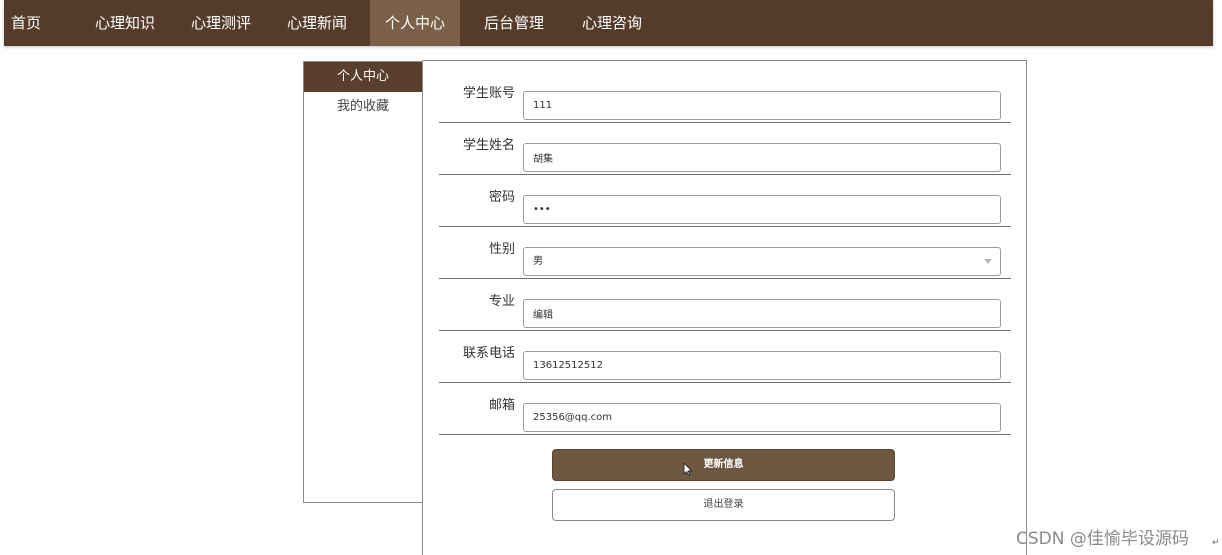 This screenshot has height=555, width=1222. I want to click on phone-input, so click(762, 365).